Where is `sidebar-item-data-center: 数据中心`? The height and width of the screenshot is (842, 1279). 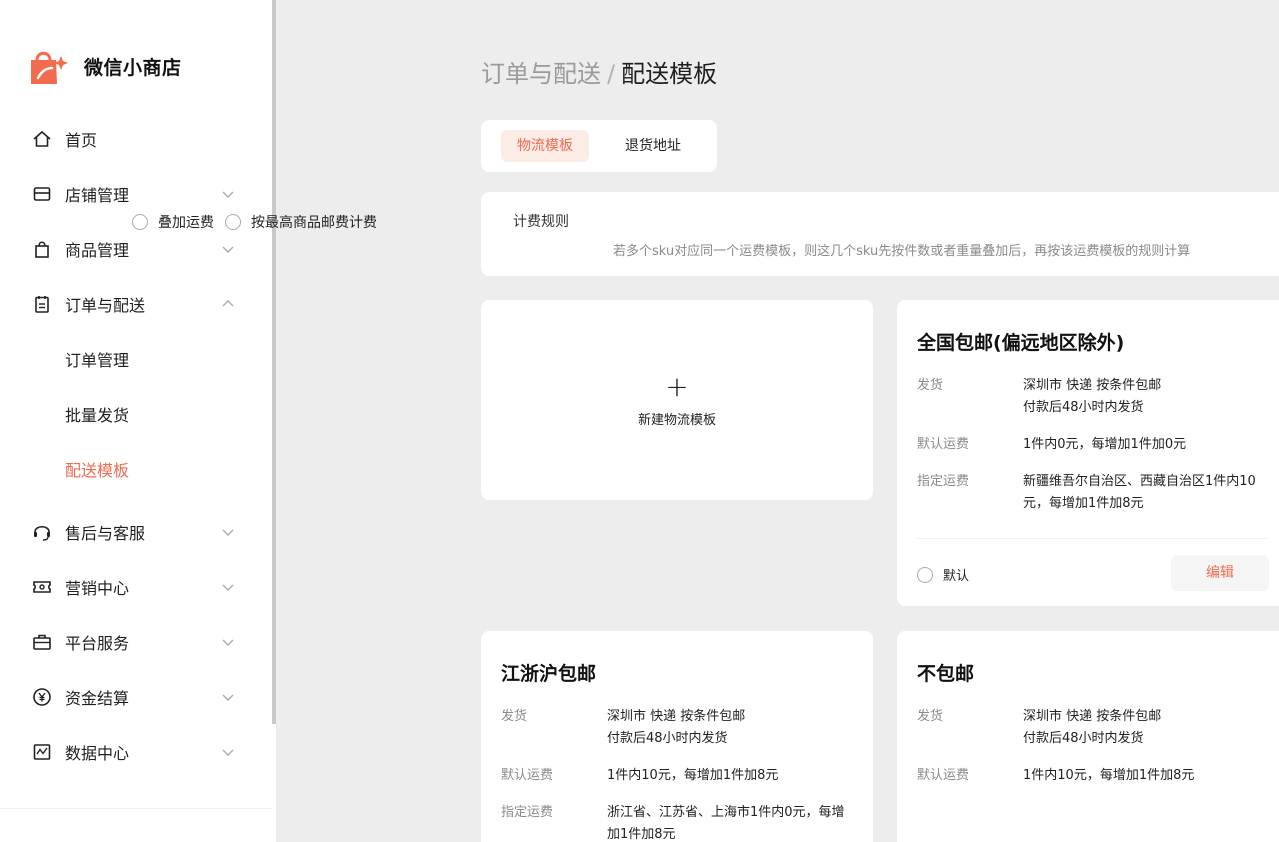 sidebar-item-data-center: 数据中心 is located at coordinates (136, 752).